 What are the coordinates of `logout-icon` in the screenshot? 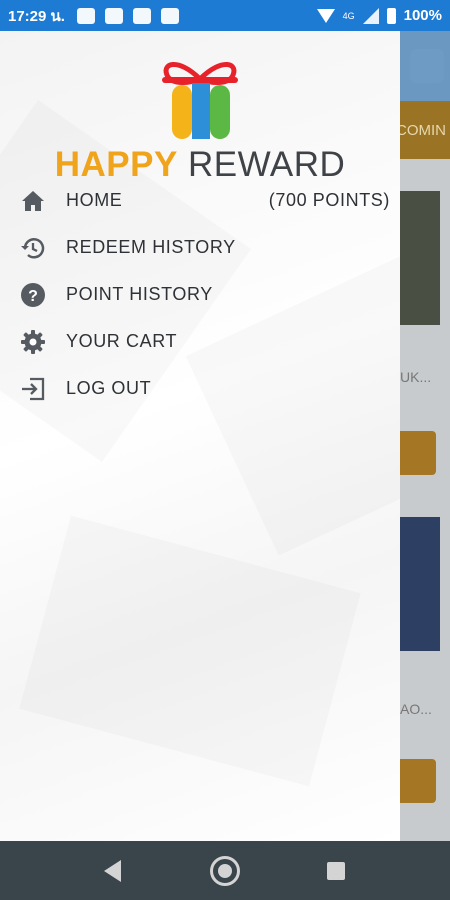 It's located at (33, 389).